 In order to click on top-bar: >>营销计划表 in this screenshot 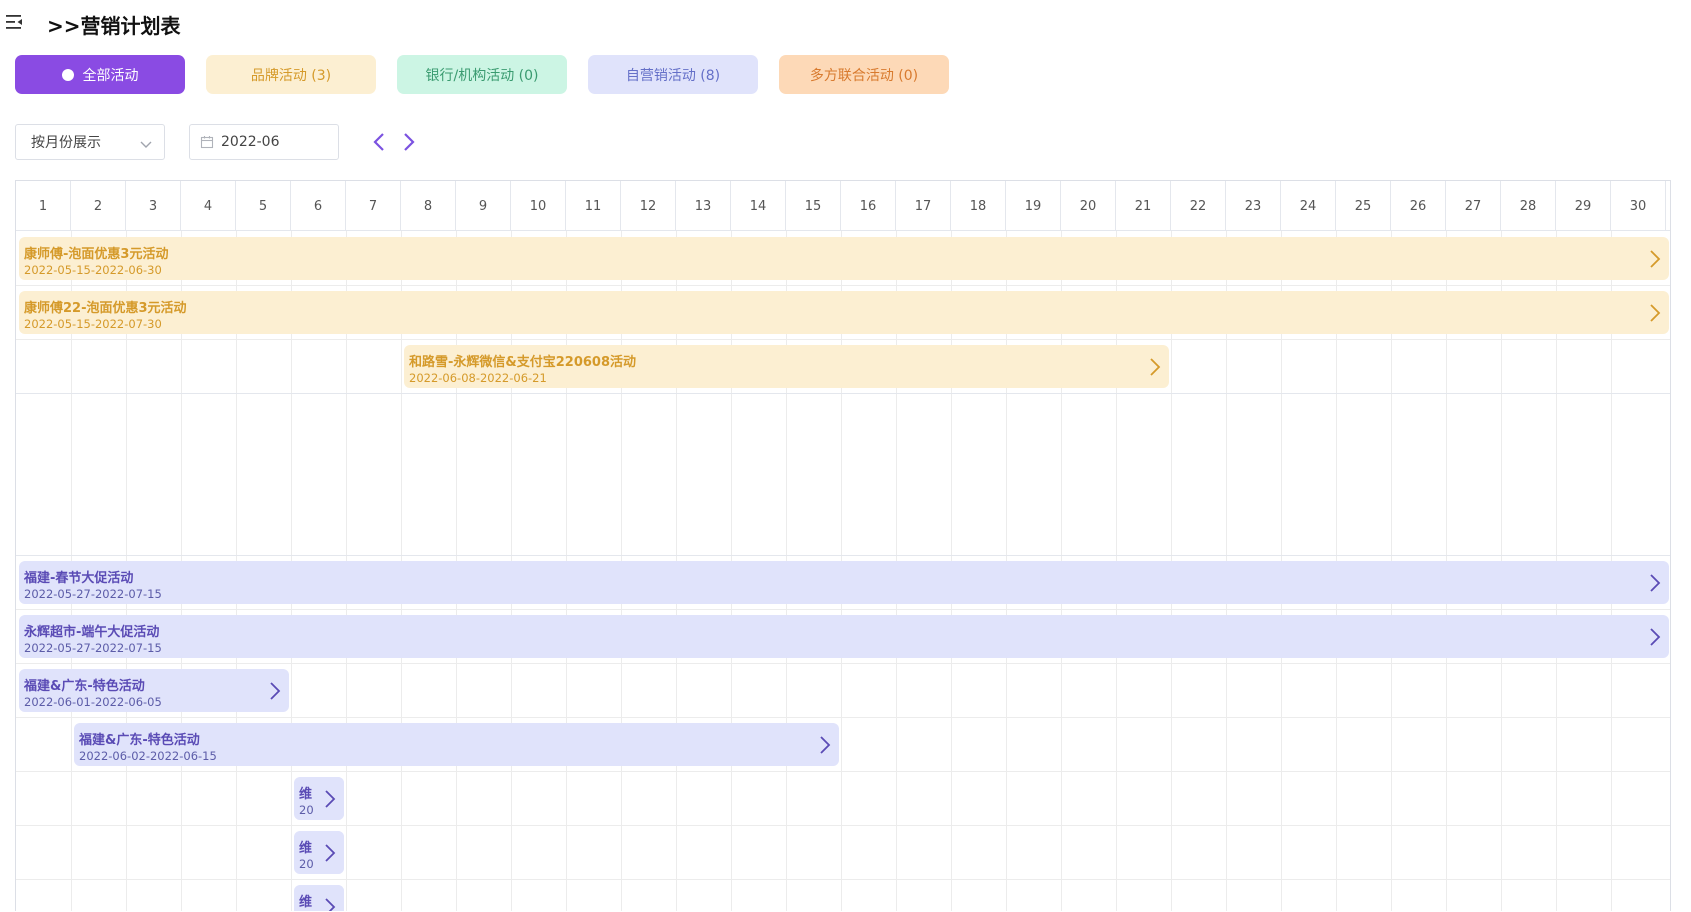, I will do `click(845, 22)`.